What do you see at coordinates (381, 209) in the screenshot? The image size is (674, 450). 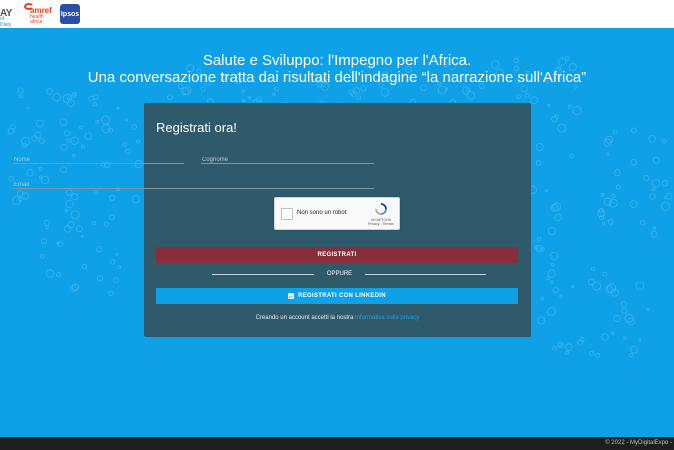 I see `recaptcha-logo-icon` at bounding box center [381, 209].